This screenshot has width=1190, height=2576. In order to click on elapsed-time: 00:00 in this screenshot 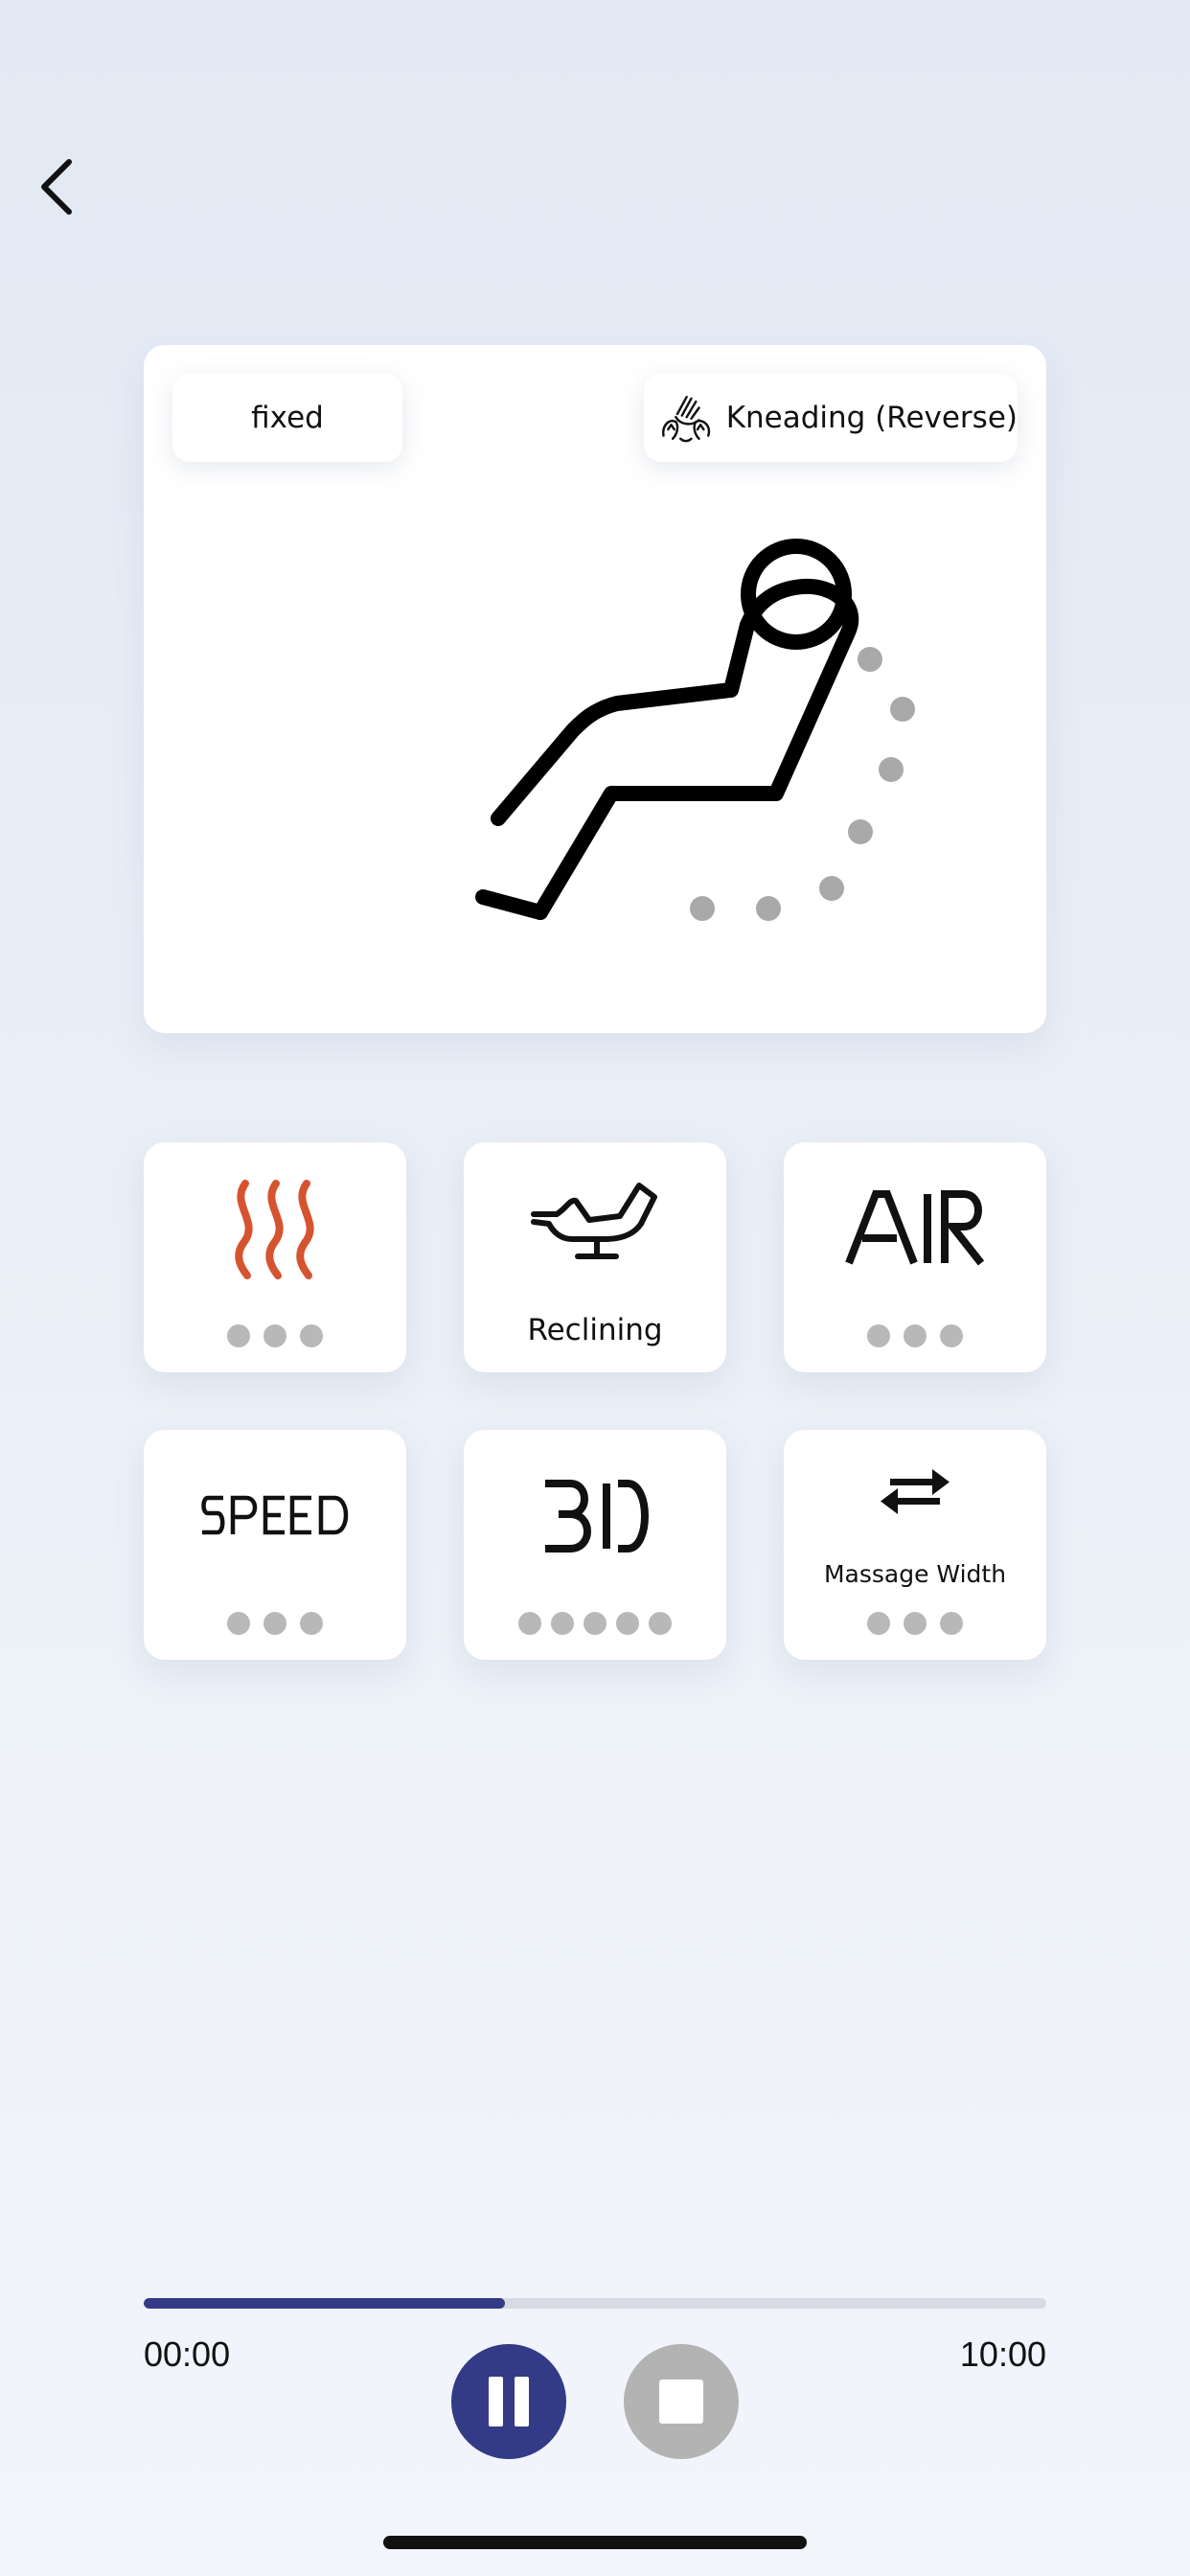, I will do `click(187, 2354)`.